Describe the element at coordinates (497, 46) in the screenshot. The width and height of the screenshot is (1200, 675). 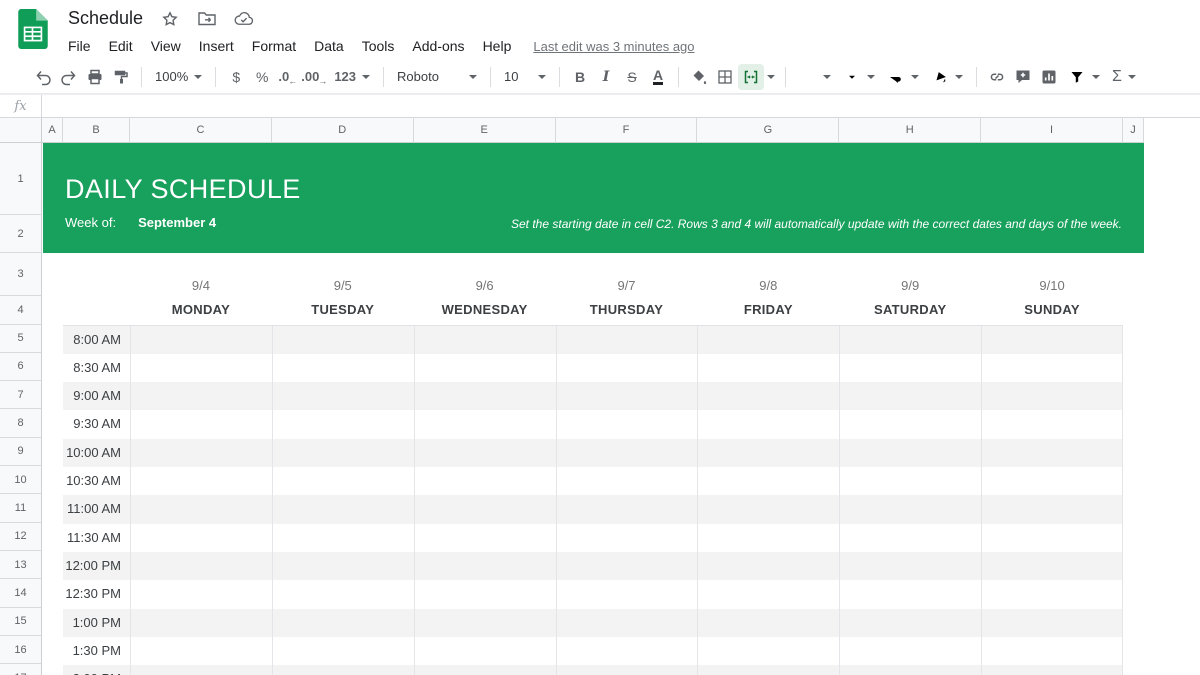
I see `menu-help: Help` at that location.